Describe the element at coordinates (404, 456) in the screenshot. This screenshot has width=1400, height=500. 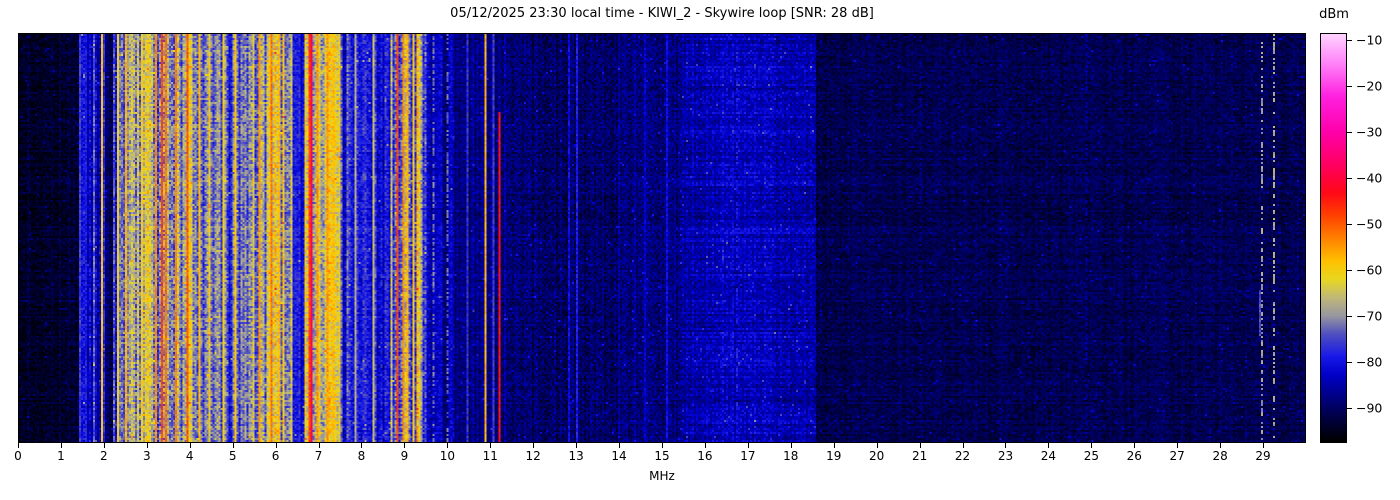
I see `x-tick-label: 9` at that location.